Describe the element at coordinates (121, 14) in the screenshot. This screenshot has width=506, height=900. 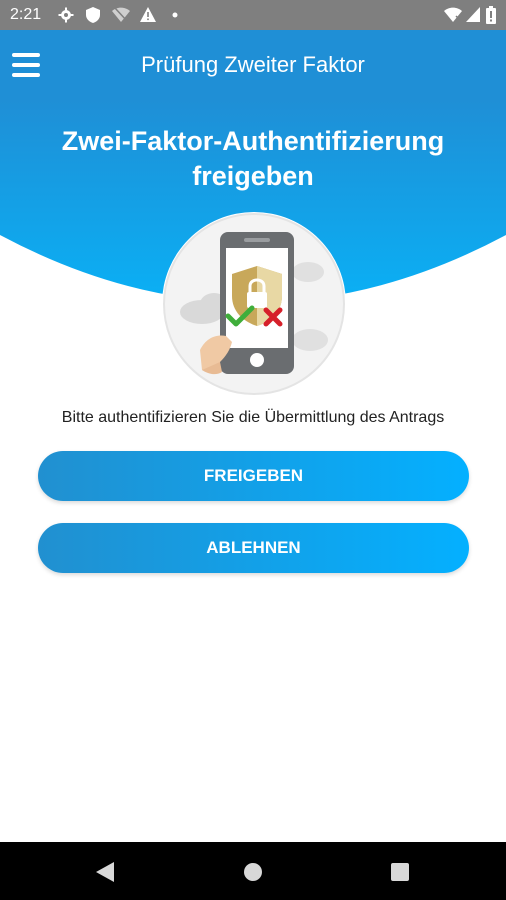
I see `wifi-off-icon` at that location.